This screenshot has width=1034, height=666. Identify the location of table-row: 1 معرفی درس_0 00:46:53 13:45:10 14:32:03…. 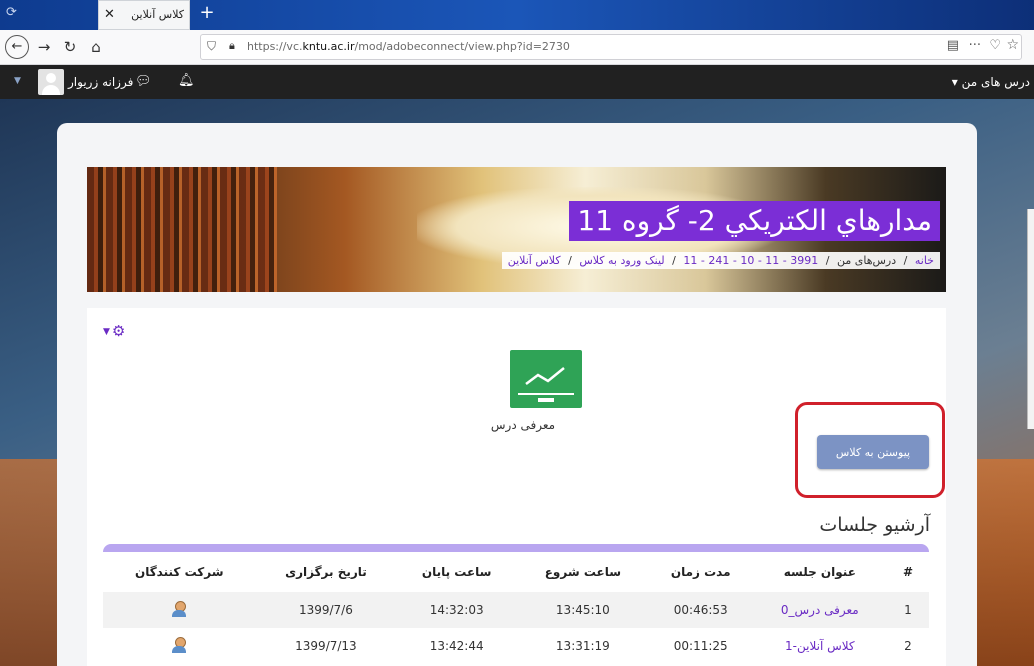
(516, 610).